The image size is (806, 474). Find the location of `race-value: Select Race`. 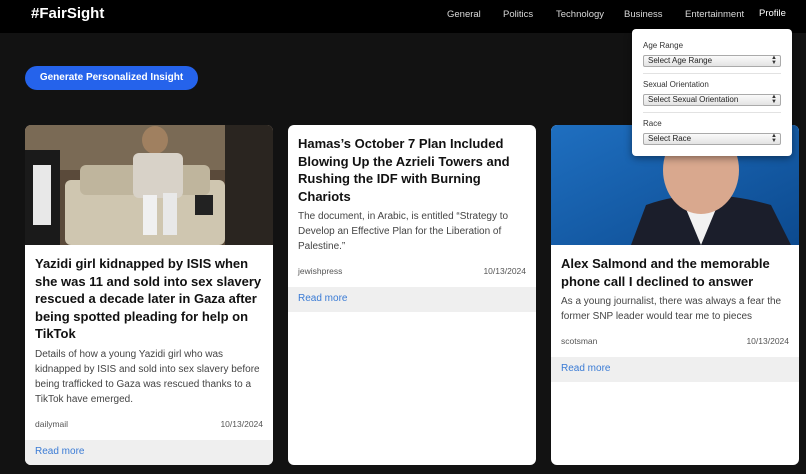

race-value: Select Race is located at coordinates (670, 138).